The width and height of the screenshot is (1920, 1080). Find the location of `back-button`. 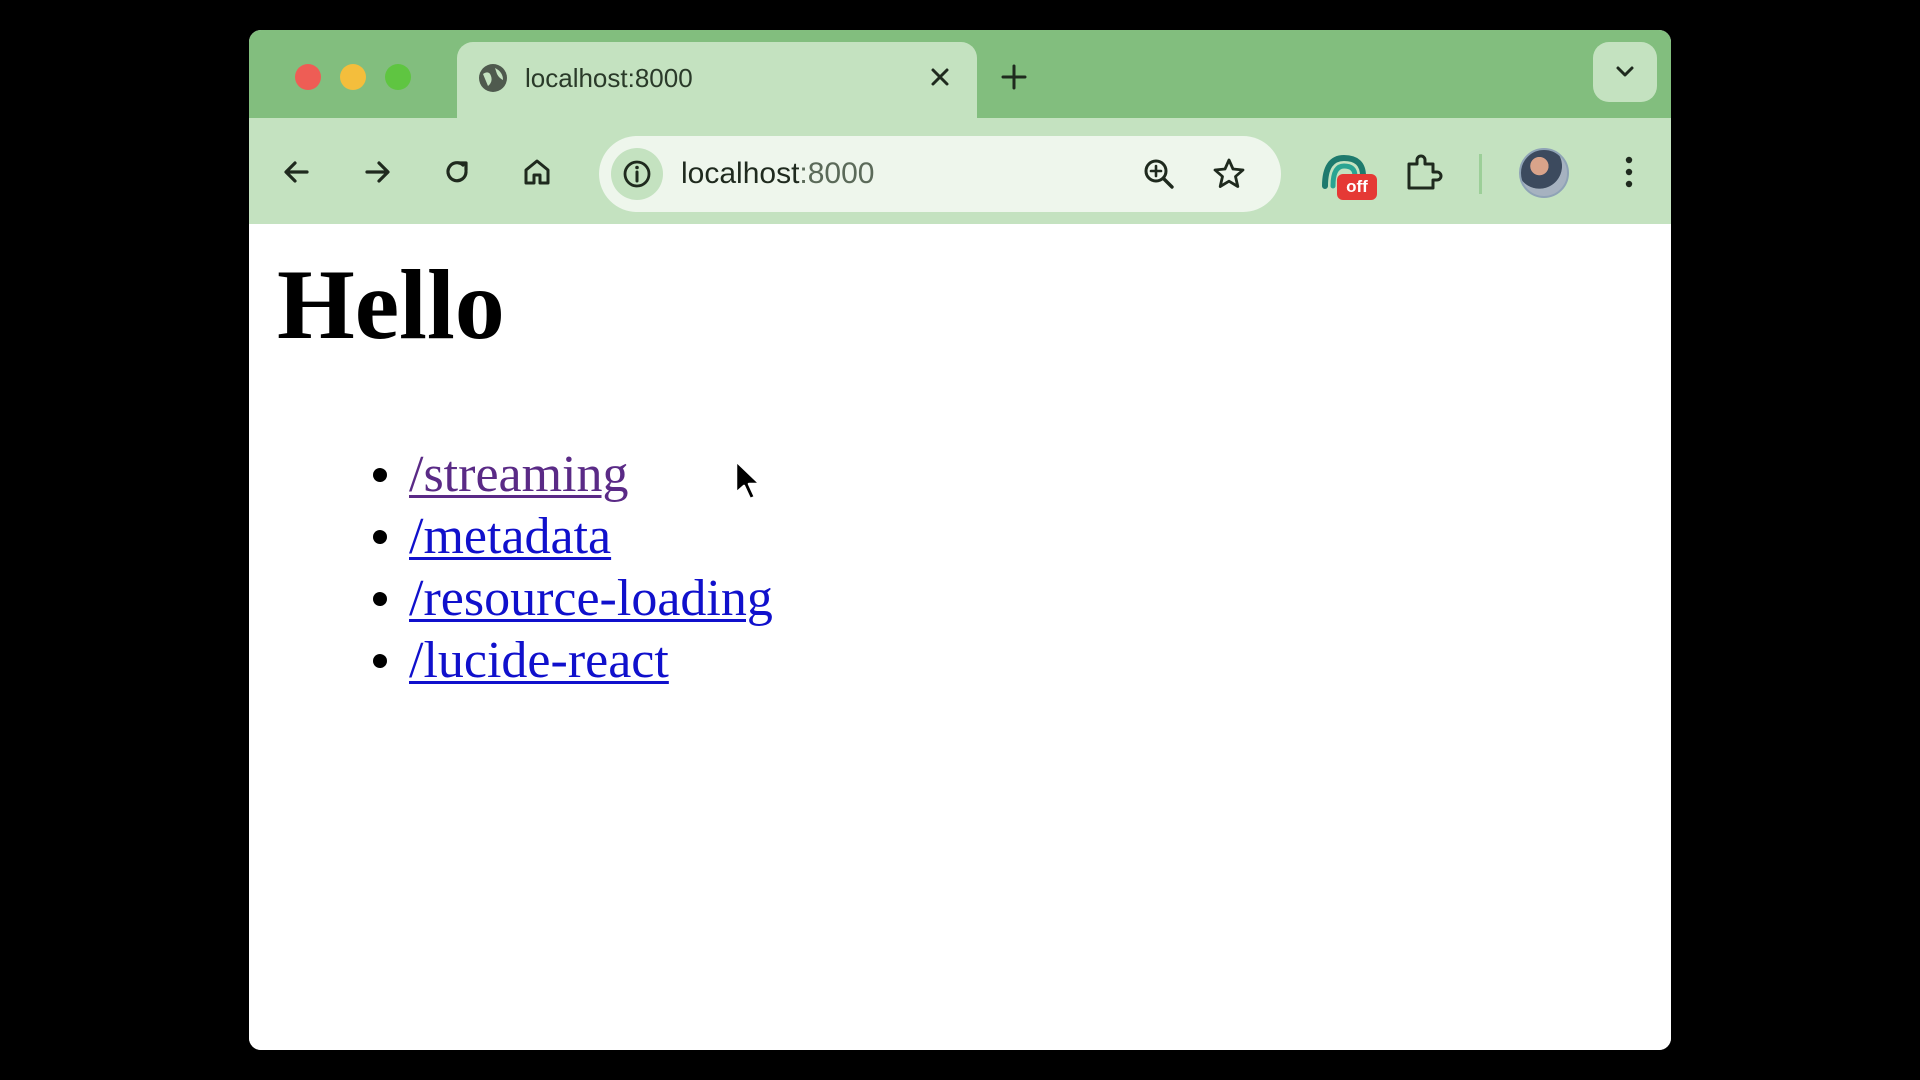

back-button is located at coordinates (297, 172).